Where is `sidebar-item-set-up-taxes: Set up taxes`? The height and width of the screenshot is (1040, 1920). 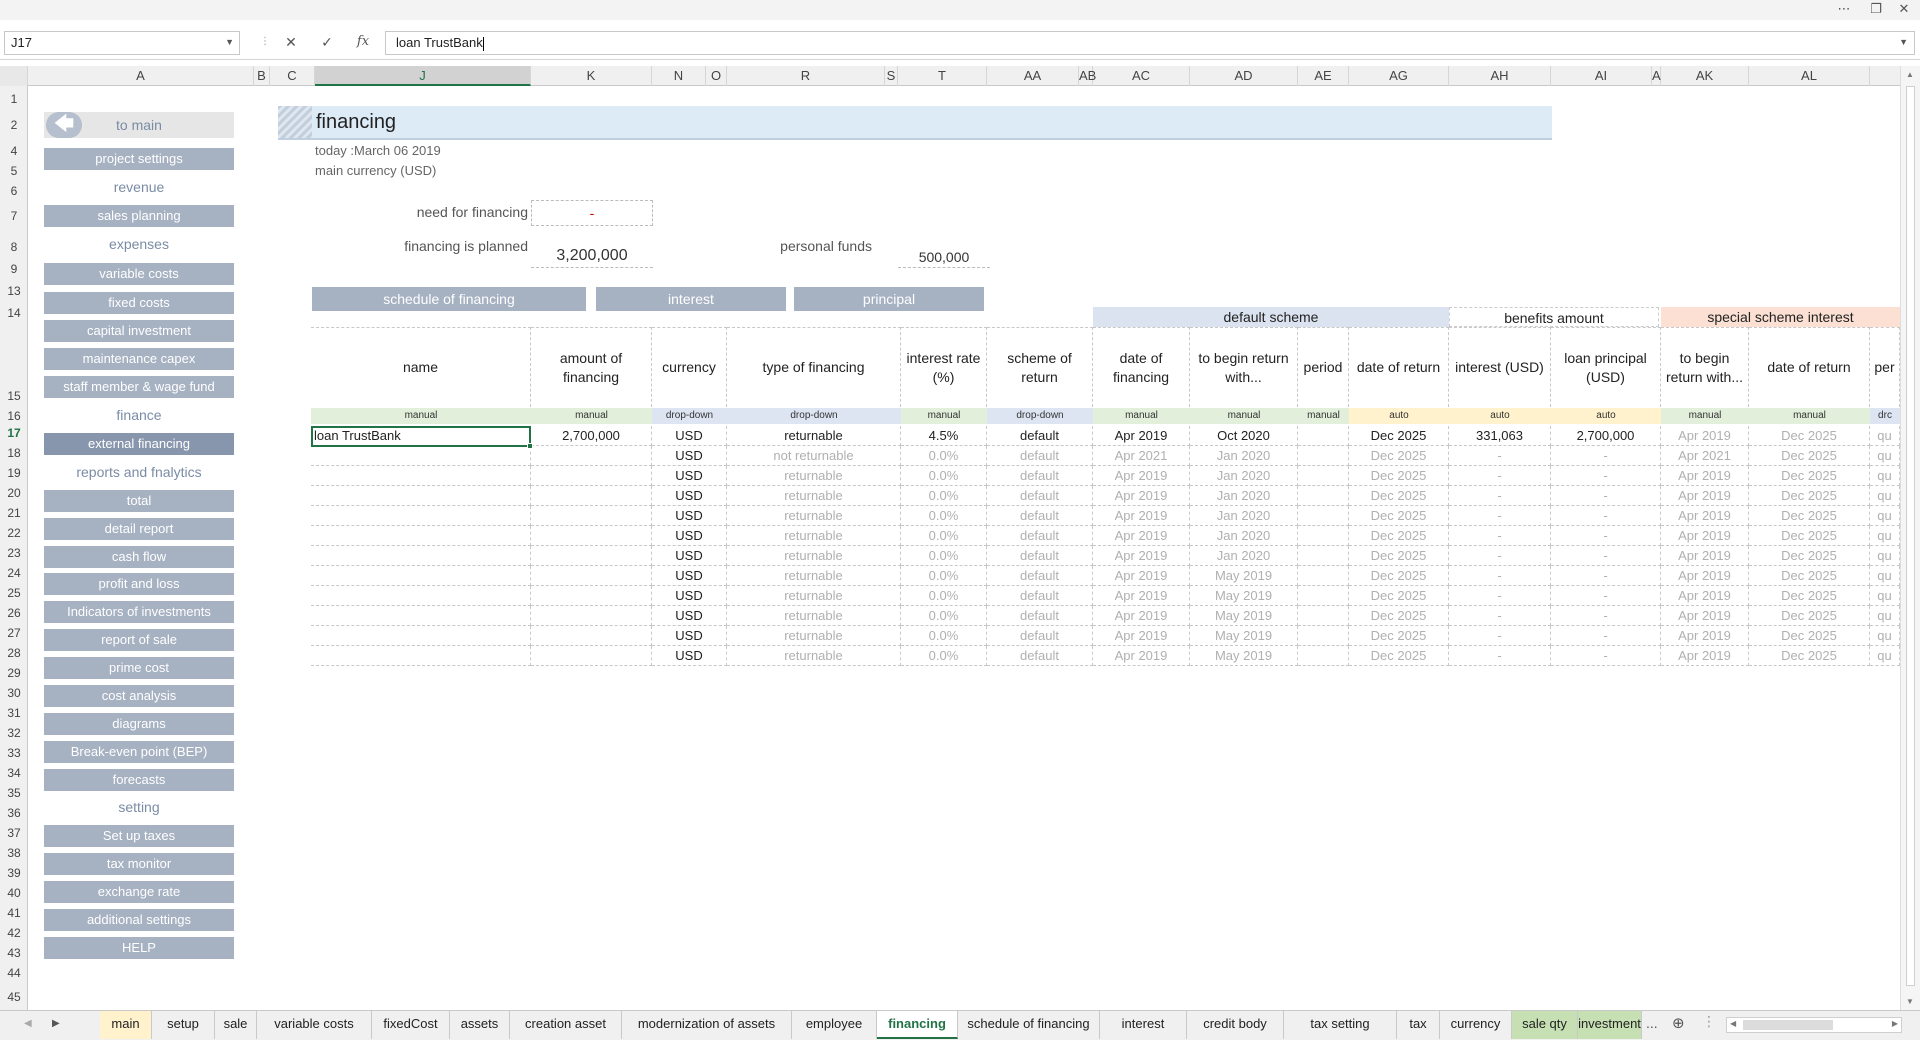 sidebar-item-set-up-taxes: Set up taxes is located at coordinates (139, 836).